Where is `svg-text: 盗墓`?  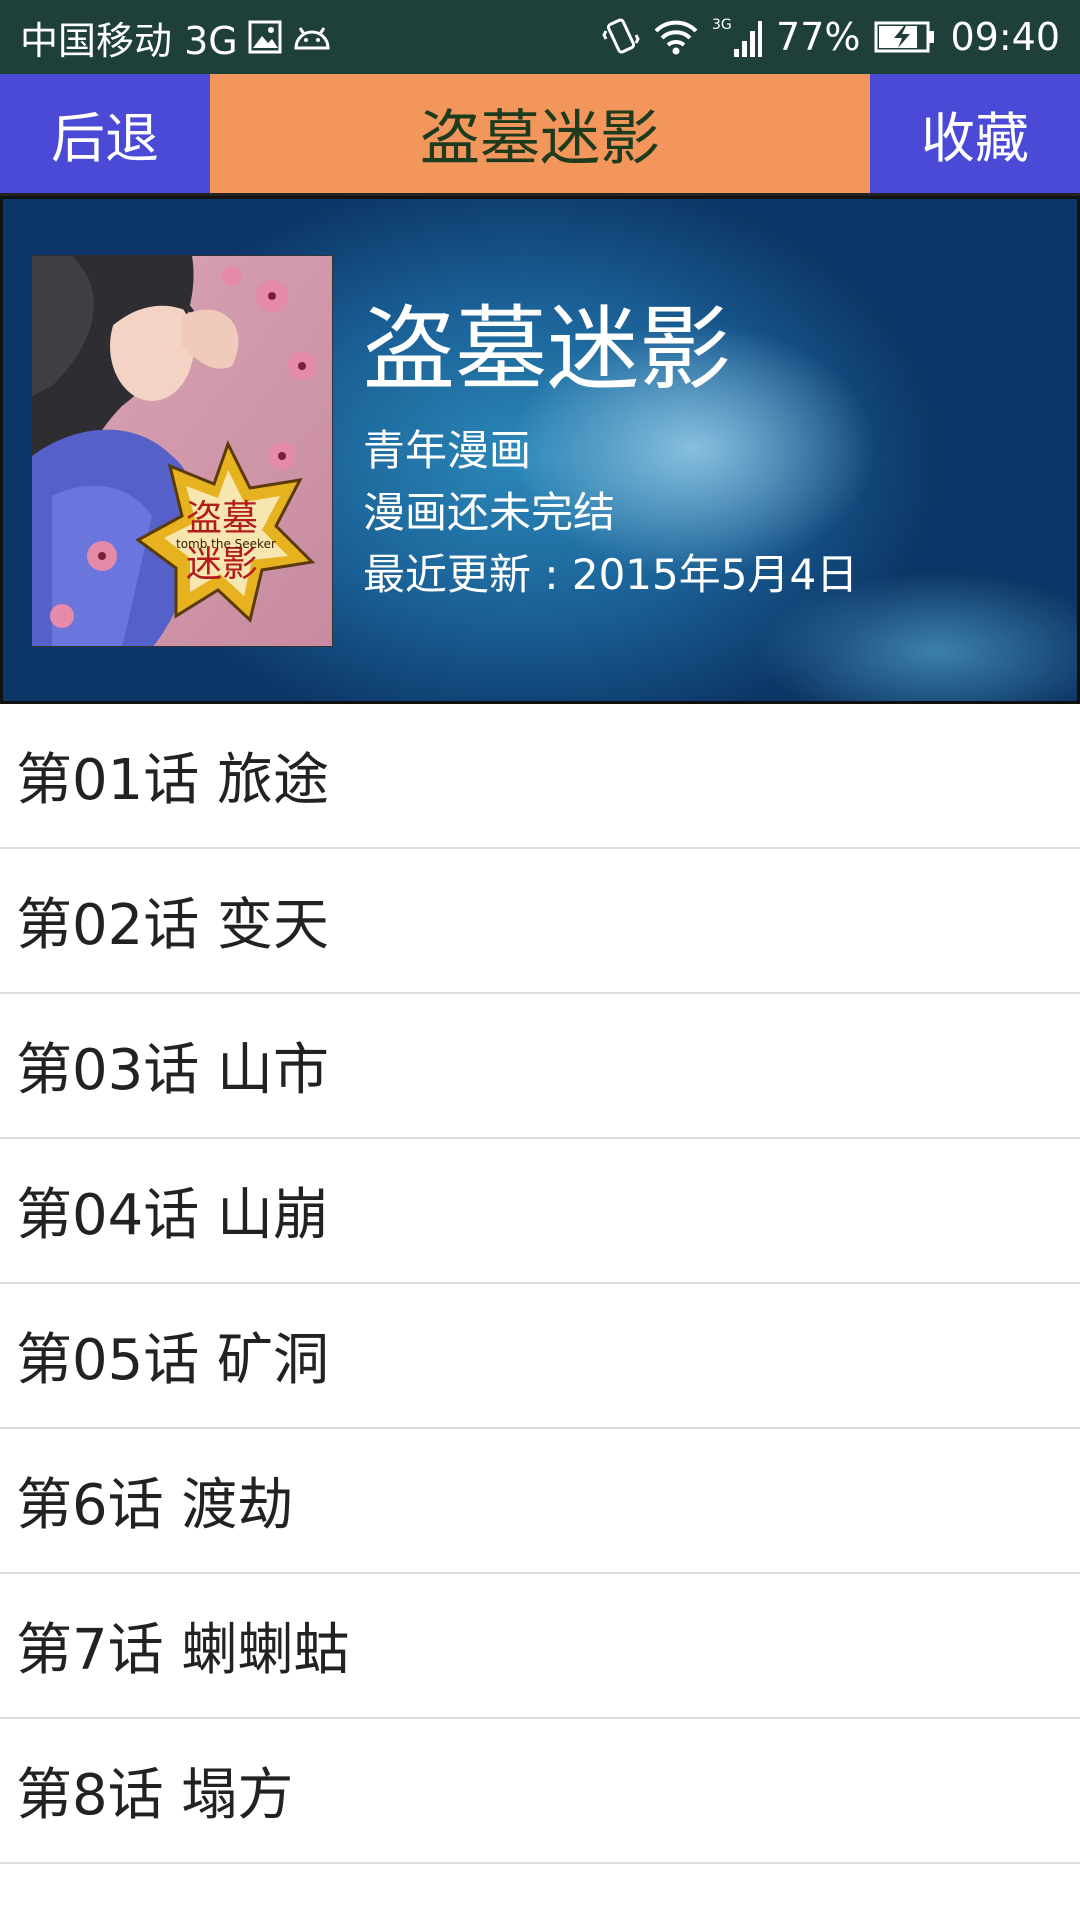 svg-text: 盗墓 is located at coordinates (222, 518).